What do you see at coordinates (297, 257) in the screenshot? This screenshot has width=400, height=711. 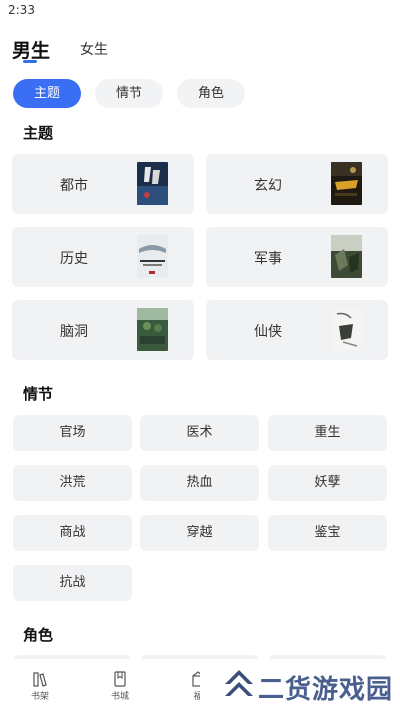 I see `theme-card-junshi: 军事` at bounding box center [297, 257].